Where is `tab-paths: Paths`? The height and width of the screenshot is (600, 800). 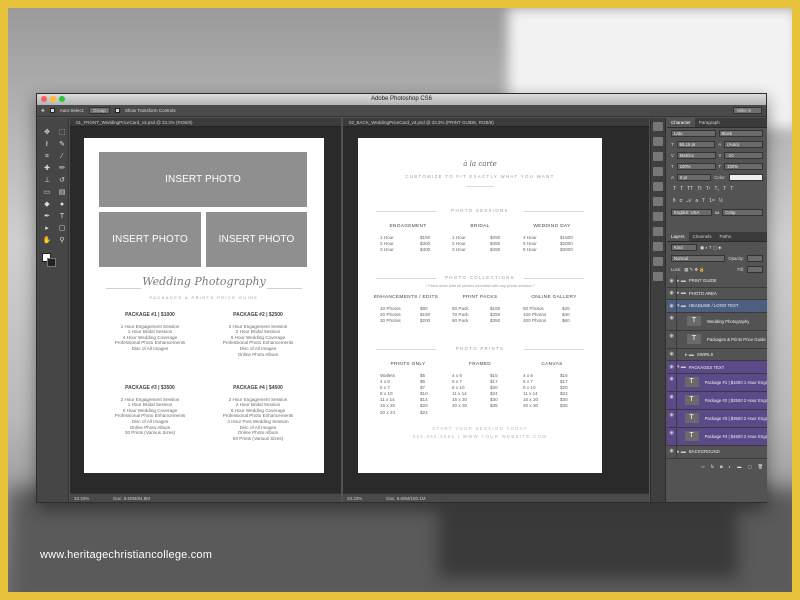
tab-paths: Paths is located at coordinates (726, 236).